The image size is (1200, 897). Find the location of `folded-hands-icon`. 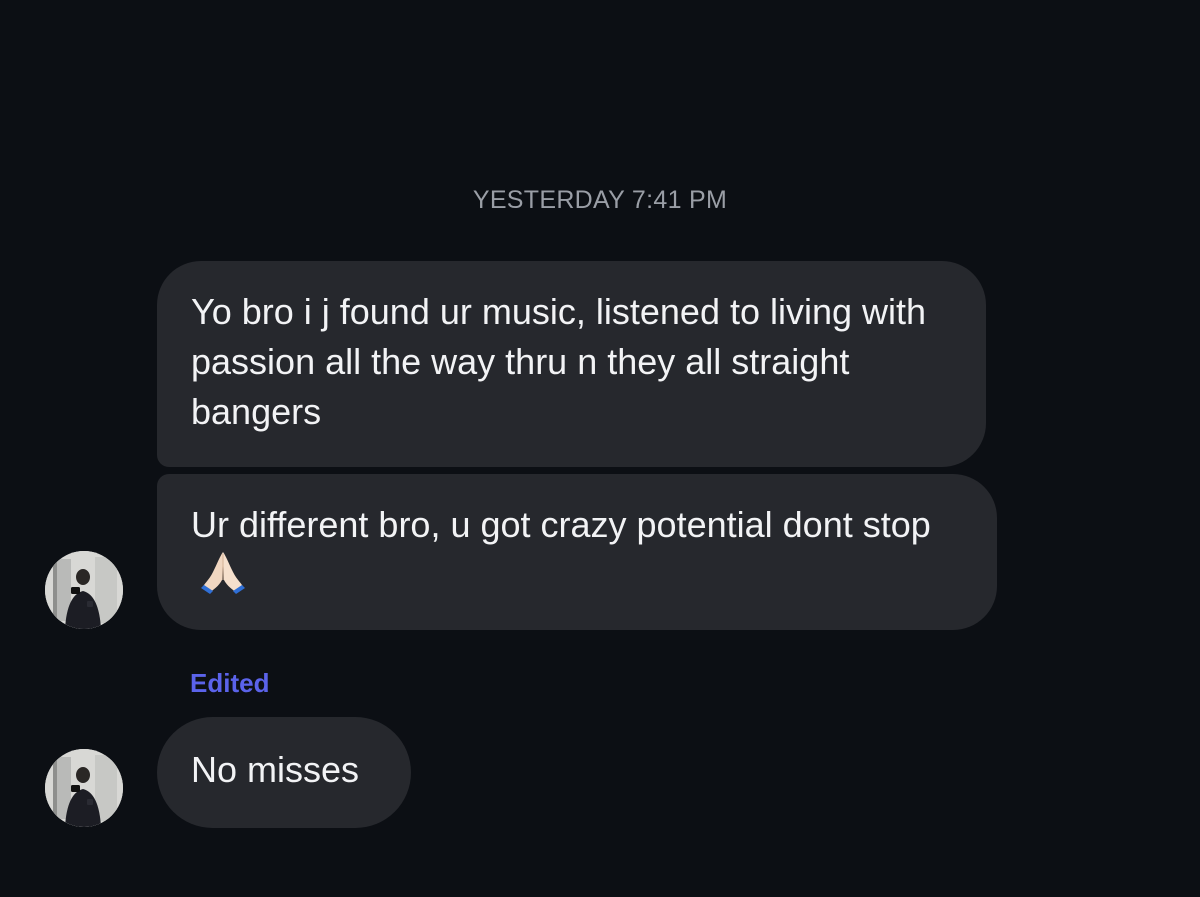

folded-hands-icon is located at coordinates (223, 578).